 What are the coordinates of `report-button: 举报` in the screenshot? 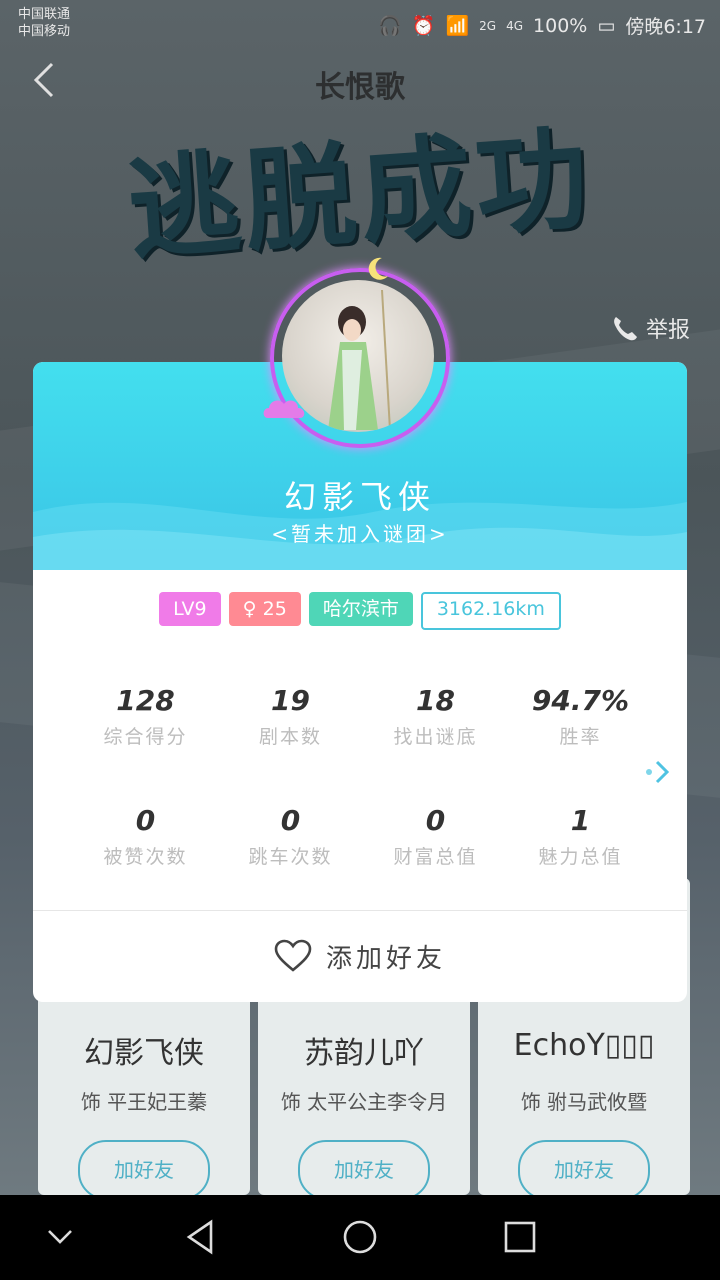 It's located at (650, 328).